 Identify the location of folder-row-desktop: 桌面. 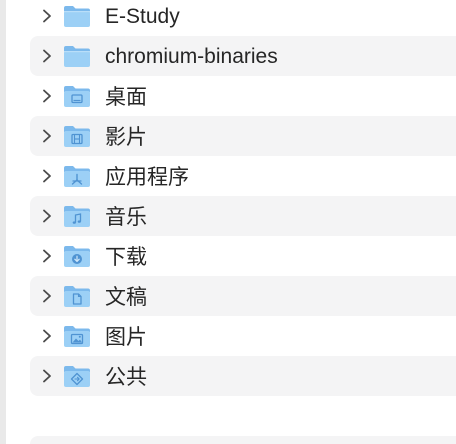
(243, 96).